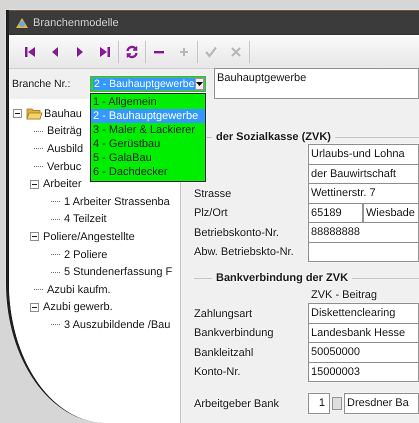 The image size is (419, 423). Describe the element at coordinates (105, 51) in the screenshot. I see `last-record-icon` at that location.